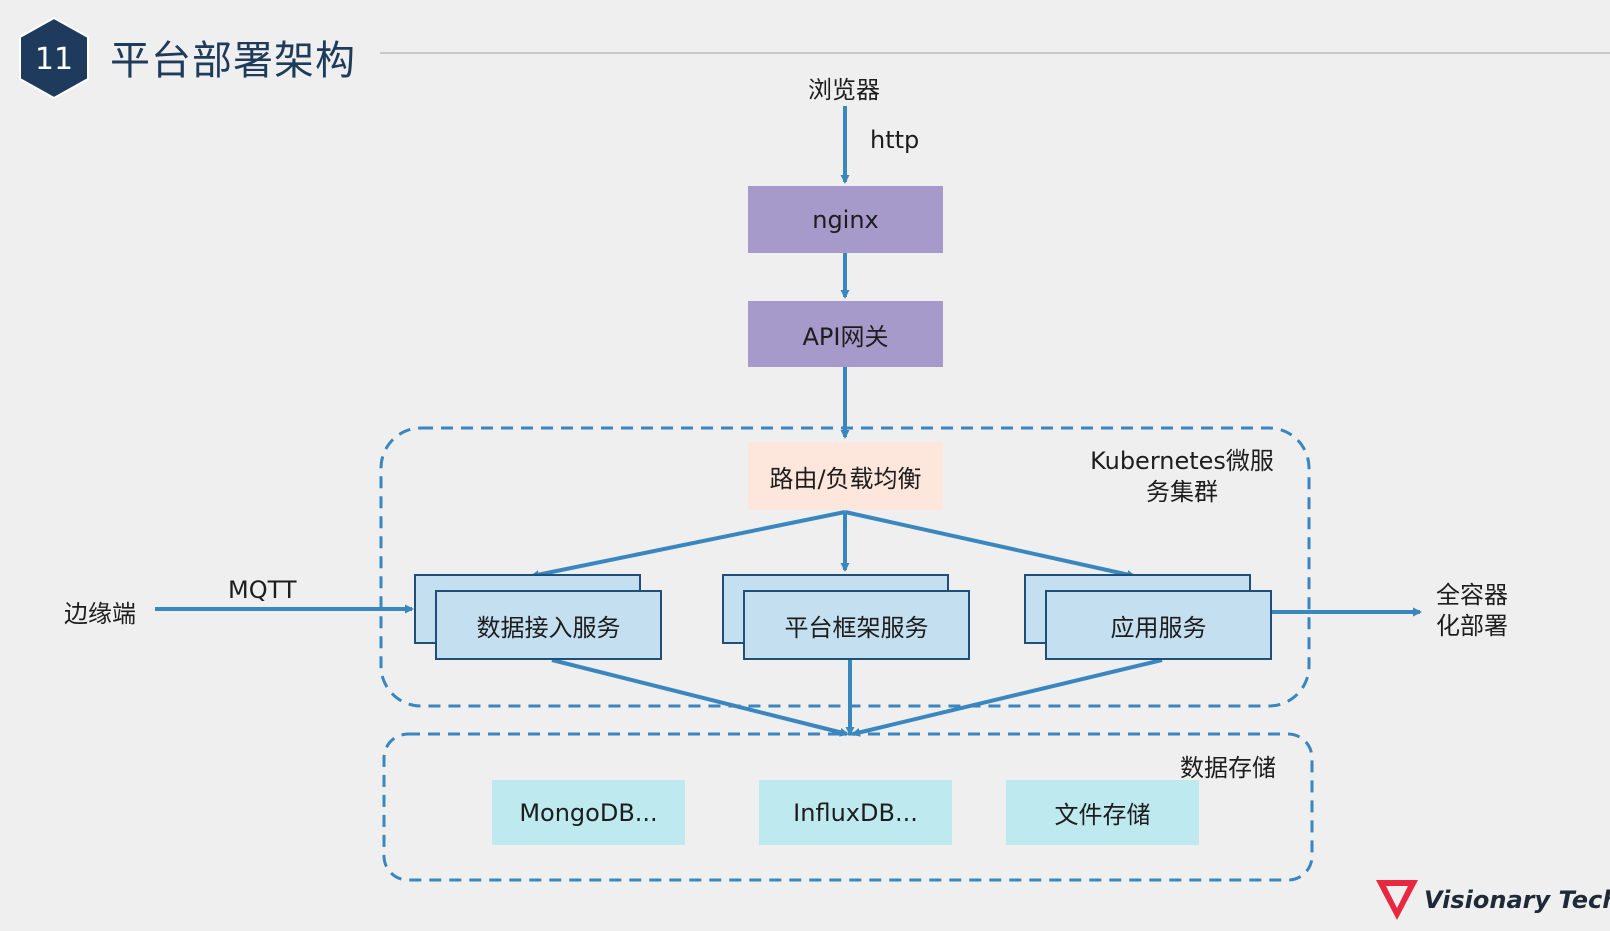 The image size is (1610, 931). What do you see at coordinates (688, 545) in the screenshot?
I see `arrow-router-ingest` at bounding box center [688, 545].